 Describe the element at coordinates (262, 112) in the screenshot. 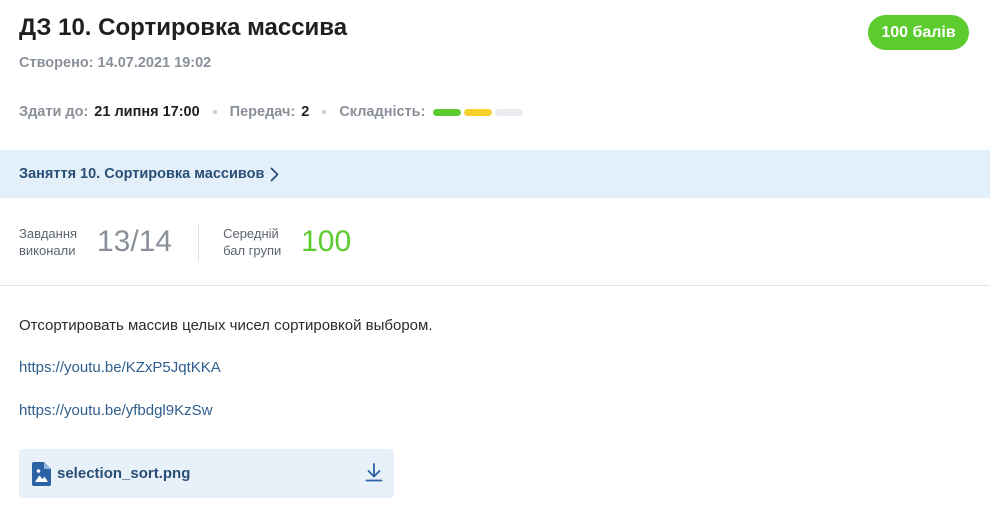

I see `retakes-label: Передач:` at that location.